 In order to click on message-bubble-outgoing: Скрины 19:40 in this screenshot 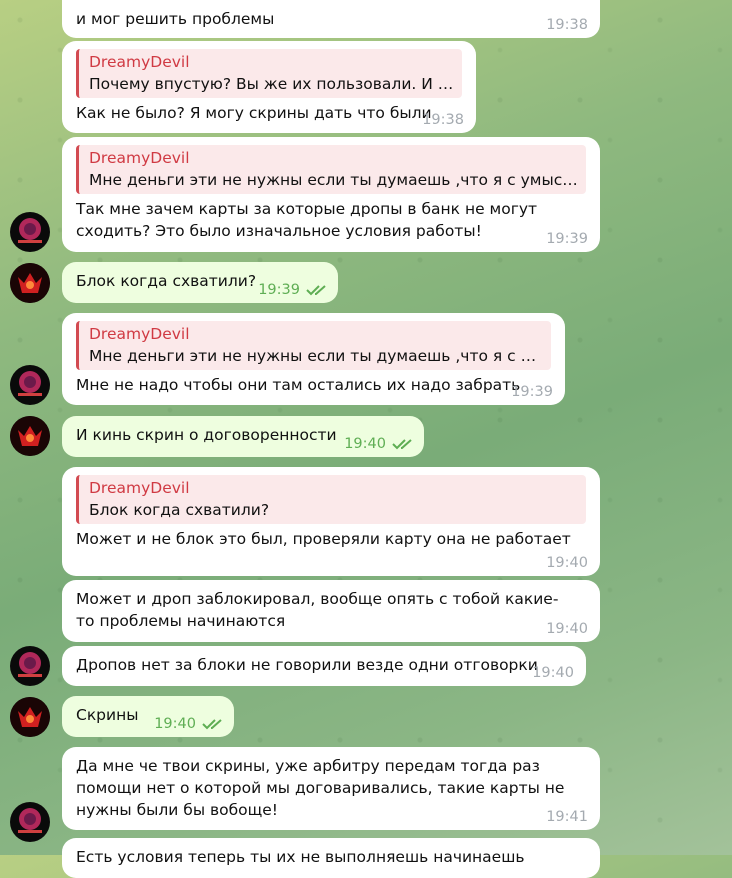, I will do `click(148, 716)`.